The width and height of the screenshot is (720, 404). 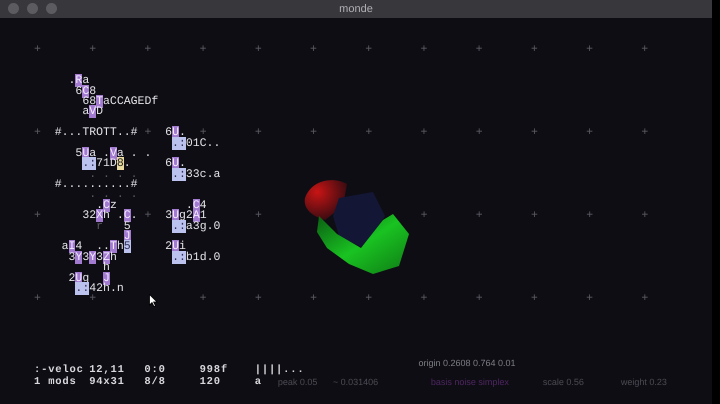 What do you see at coordinates (196, 215) in the screenshot?
I see `operator-glyph: A` at bounding box center [196, 215].